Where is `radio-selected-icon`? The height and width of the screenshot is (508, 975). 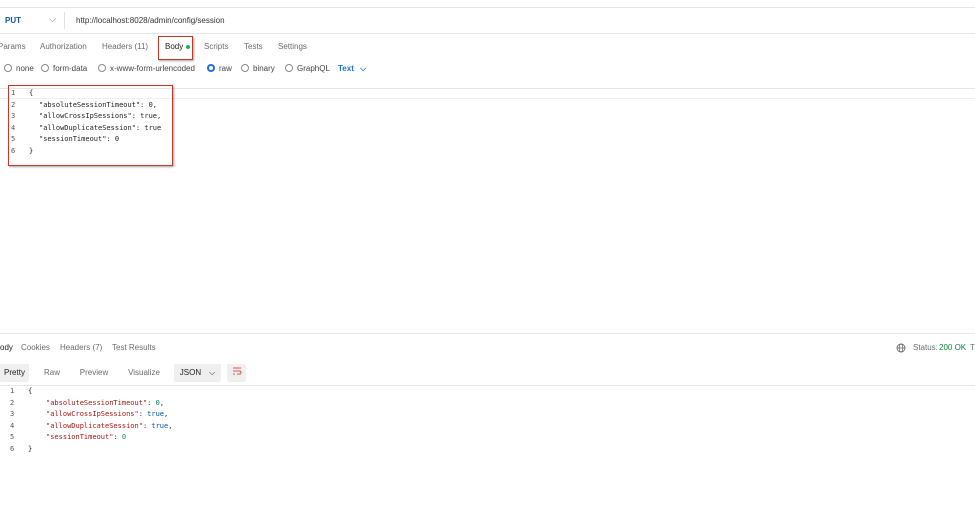
radio-selected-icon is located at coordinates (211, 68).